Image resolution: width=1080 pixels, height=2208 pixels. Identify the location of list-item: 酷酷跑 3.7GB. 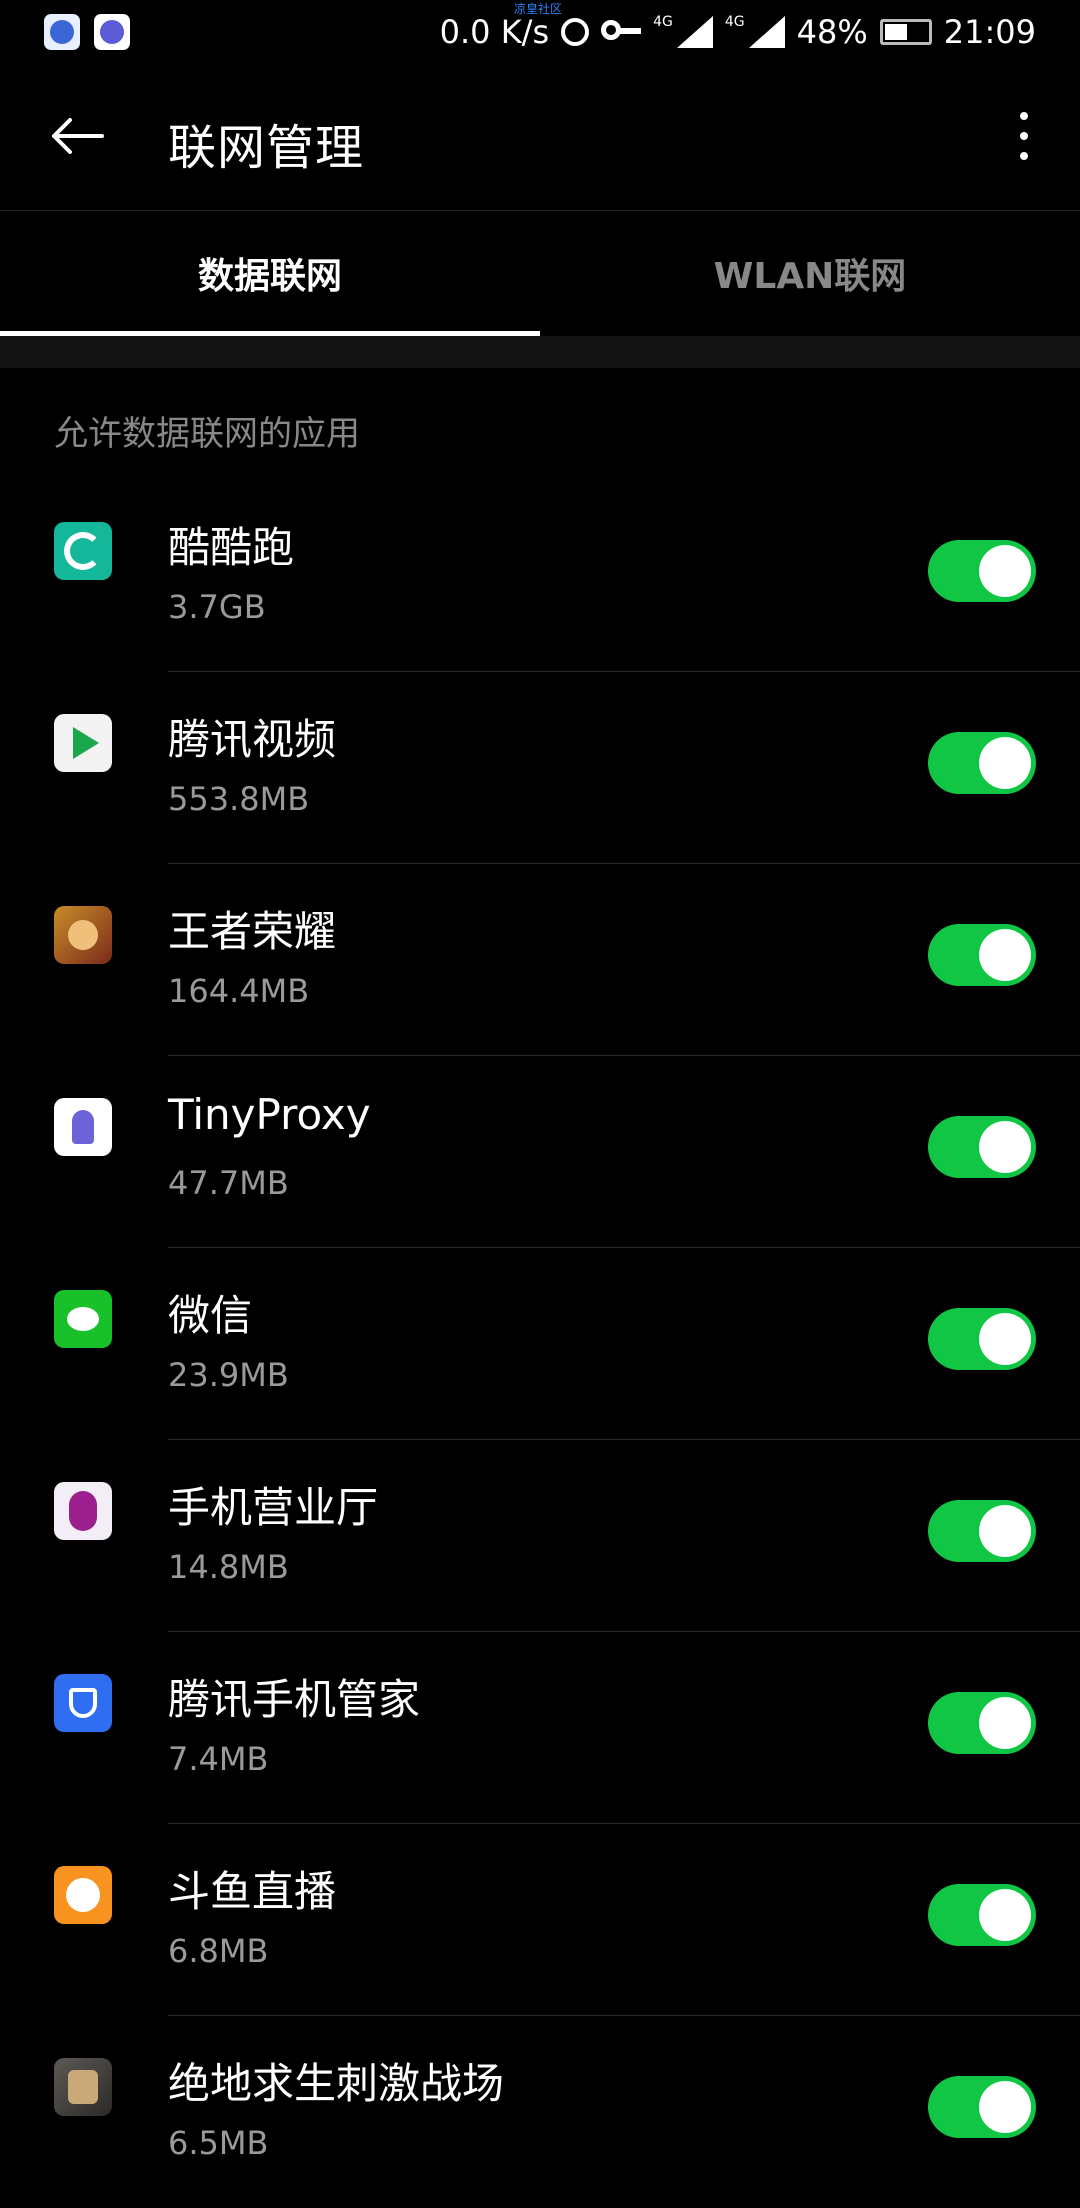
(540, 576).